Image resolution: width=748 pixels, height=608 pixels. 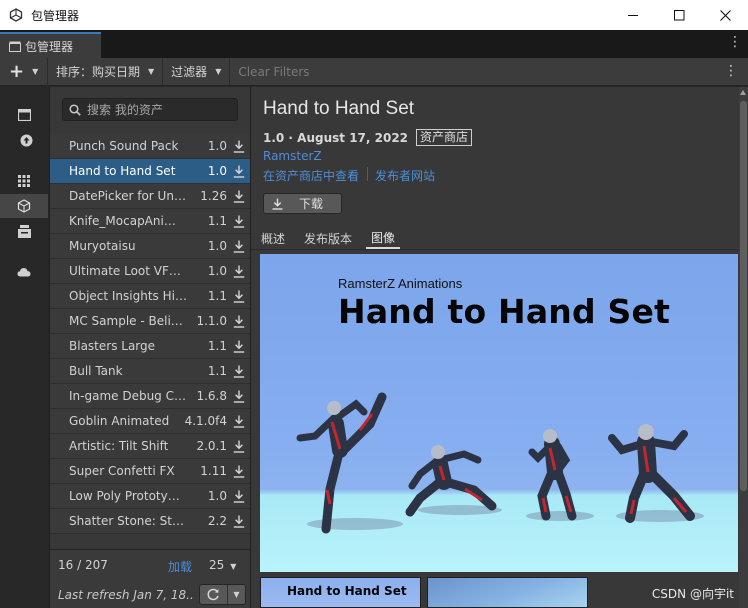 What do you see at coordinates (119, 446) in the screenshot?
I see `package-name: Artistic: Tilt Shift` at bounding box center [119, 446].